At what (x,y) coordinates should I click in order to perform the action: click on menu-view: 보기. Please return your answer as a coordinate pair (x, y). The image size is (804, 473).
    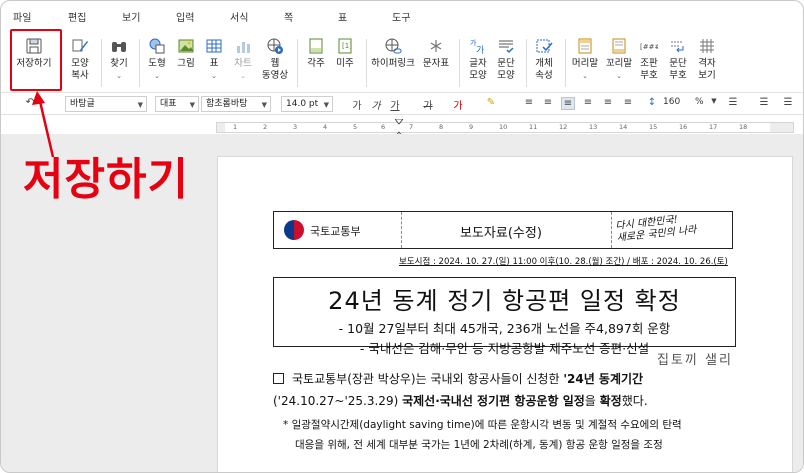
    Looking at the image, I should click on (149, 16).